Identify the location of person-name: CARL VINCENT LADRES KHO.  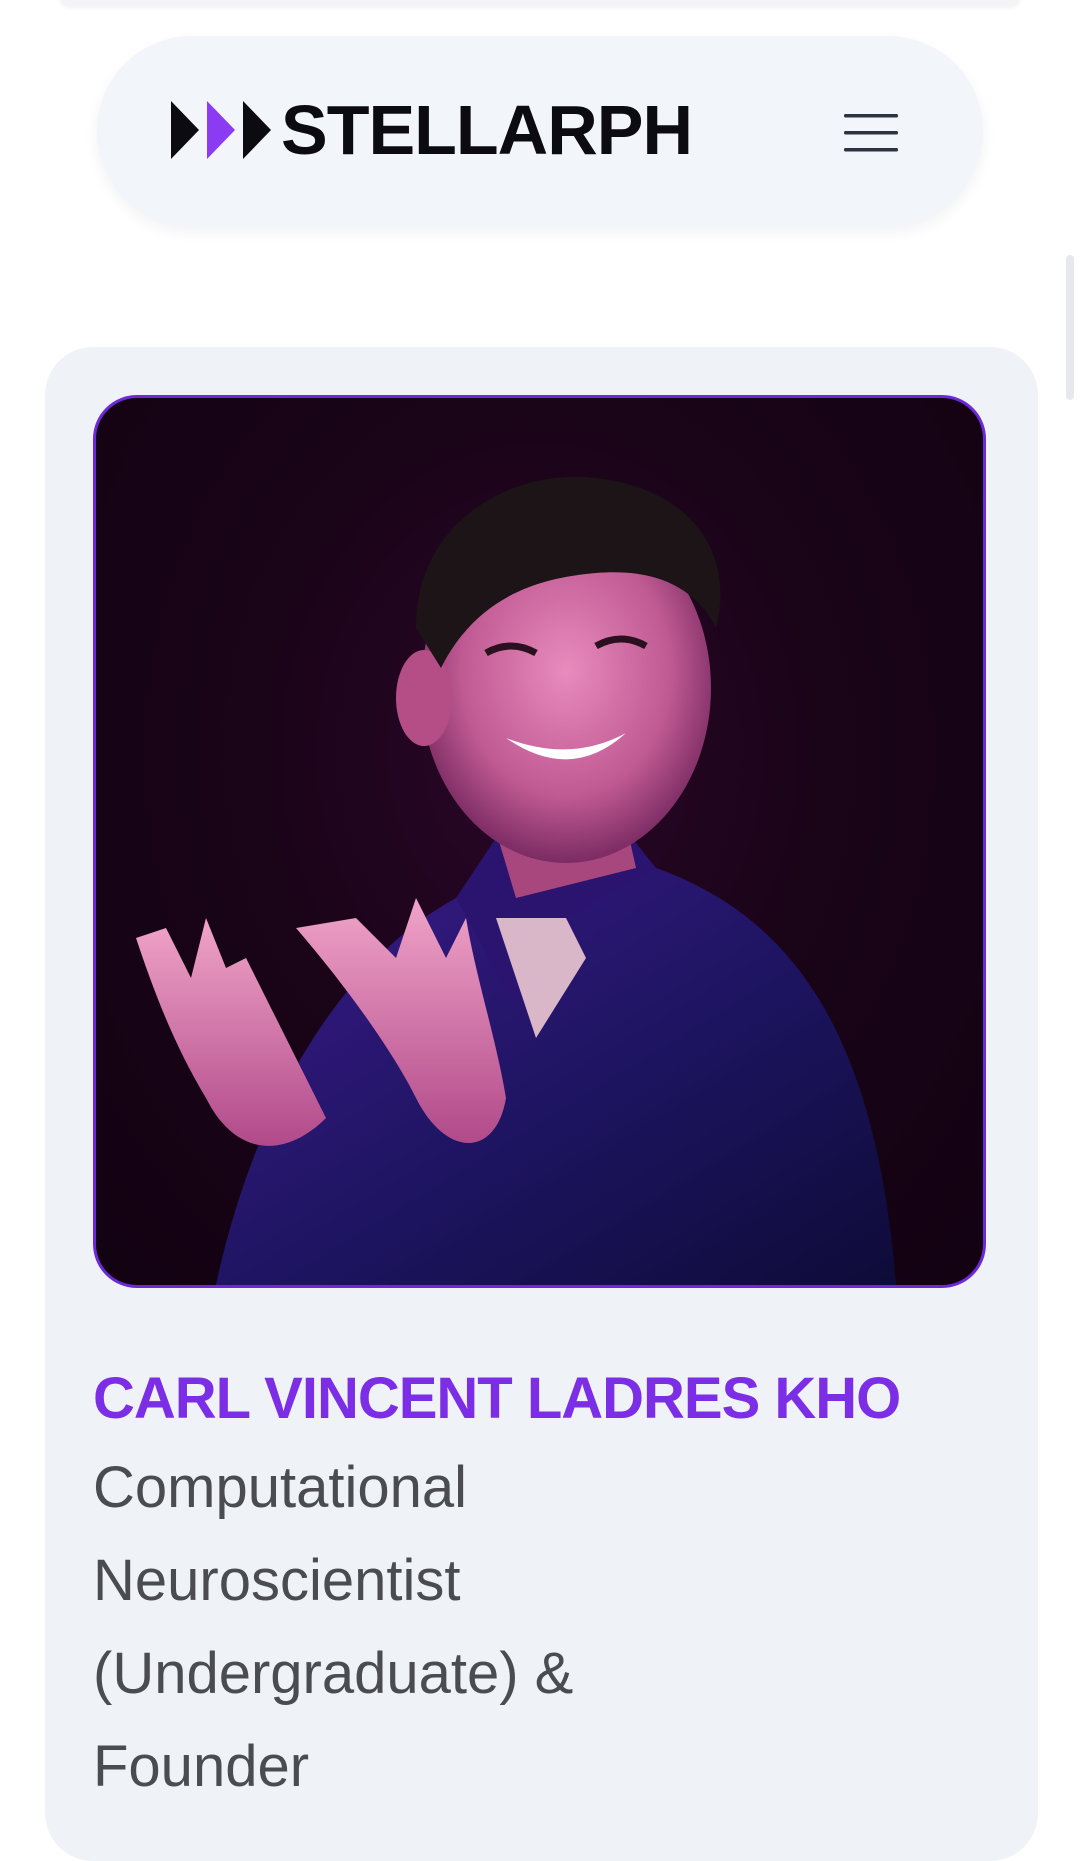
(497, 1398).